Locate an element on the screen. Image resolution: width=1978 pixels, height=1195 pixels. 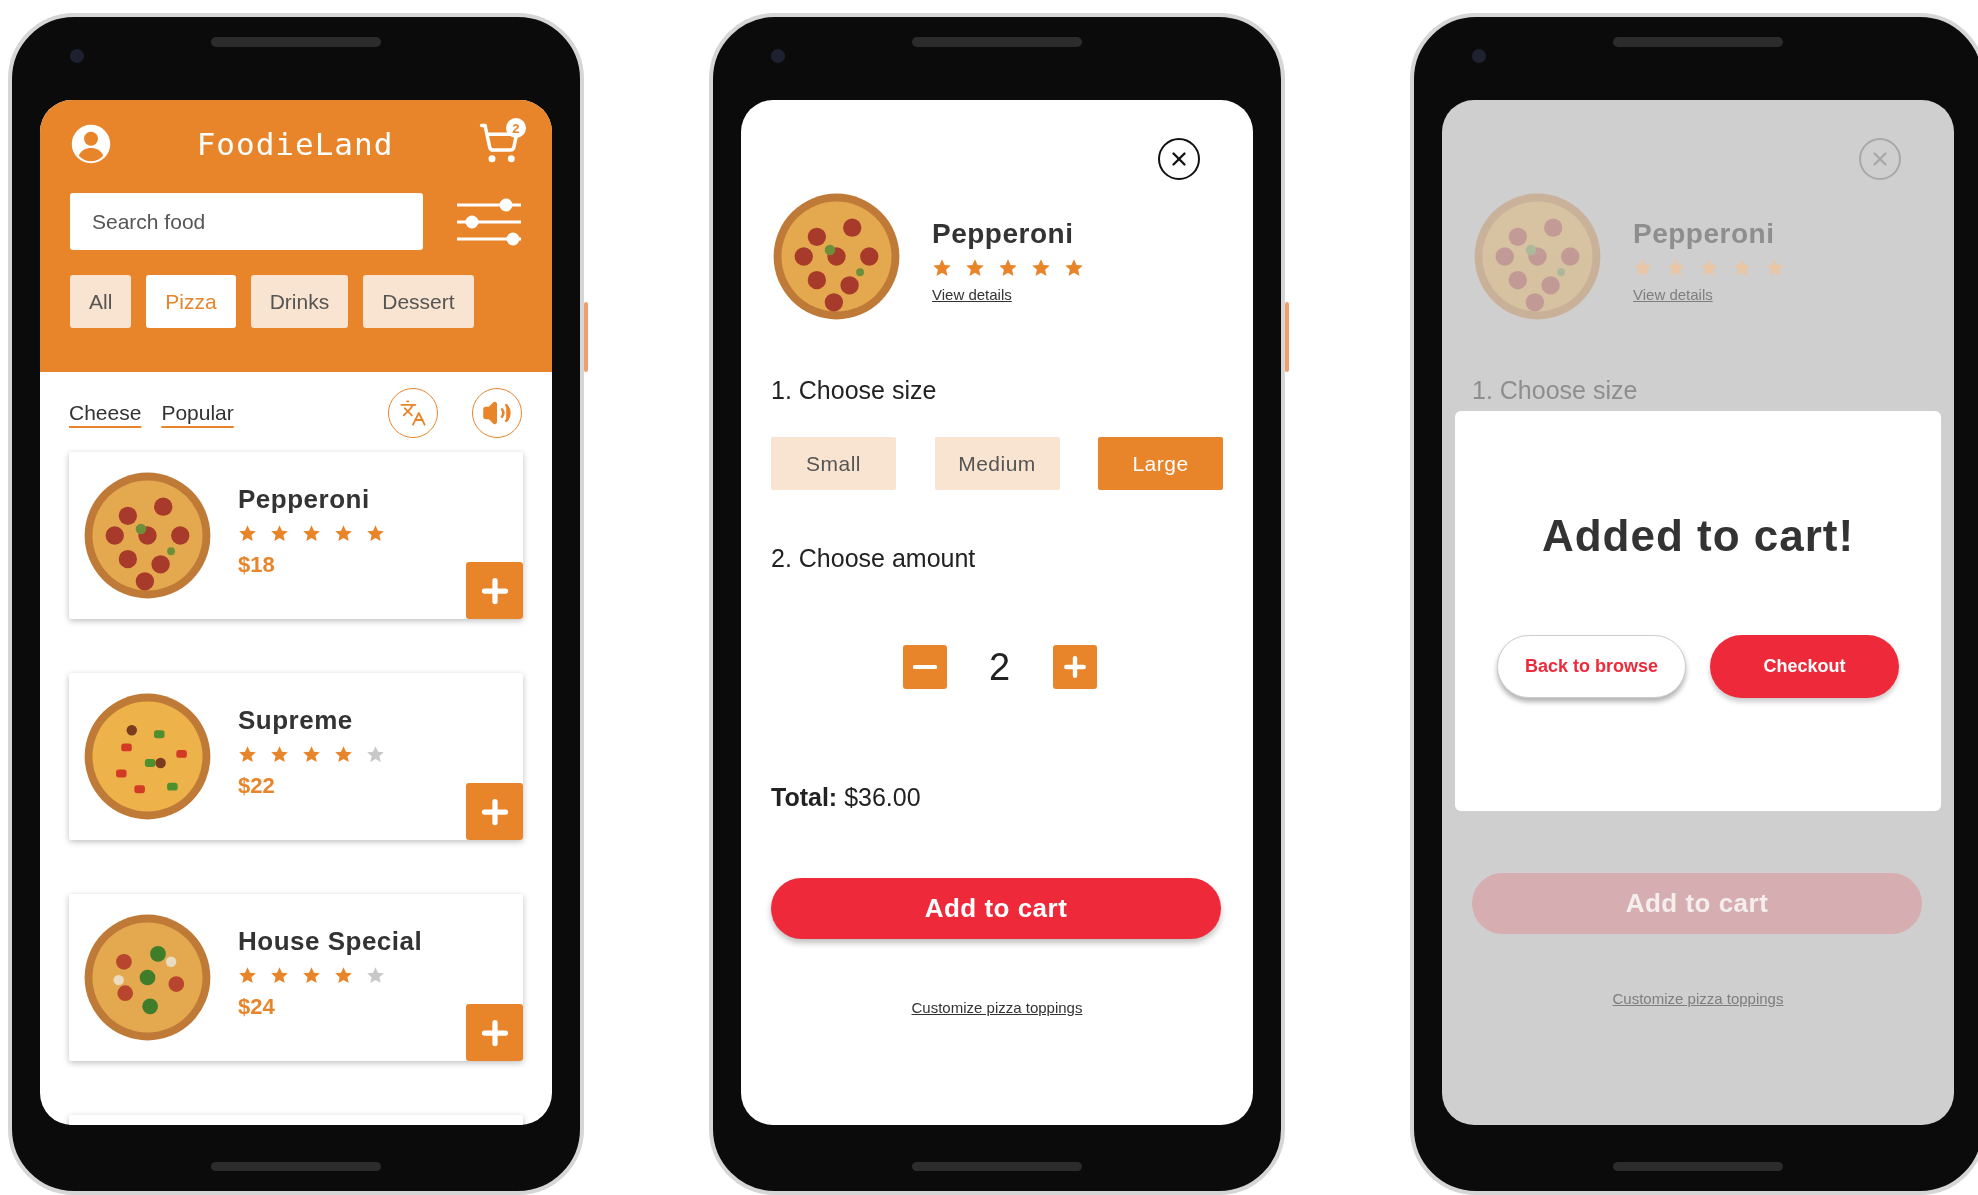
category-tab: All is located at coordinates (101, 301).